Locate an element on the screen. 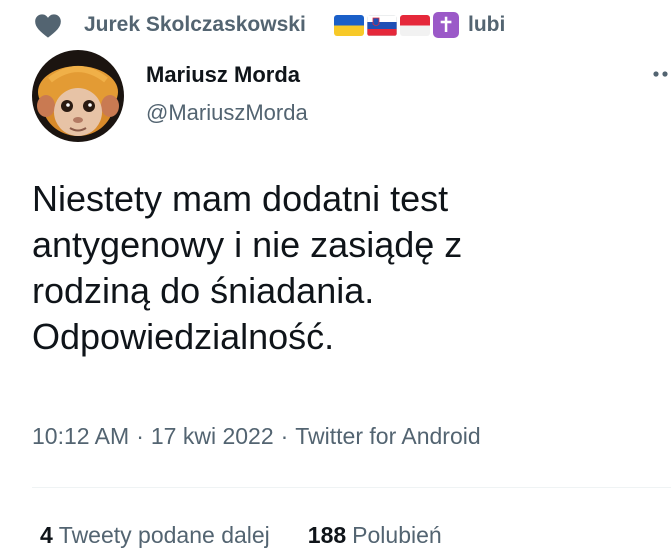 This screenshot has width=671, height=555. tweet-time: 10:12 AM is located at coordinates (80, 436).